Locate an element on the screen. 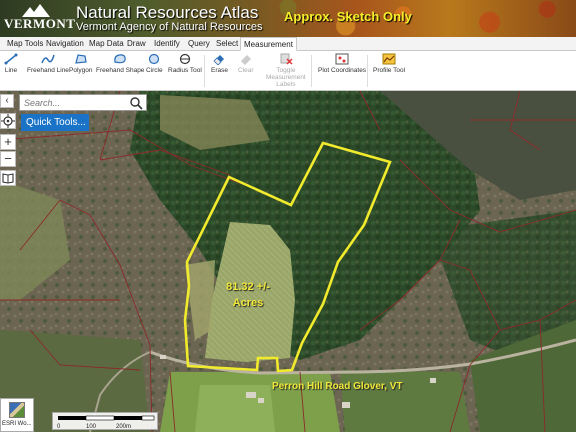  tab-draw: Draw is located at coordinates (136, 44).